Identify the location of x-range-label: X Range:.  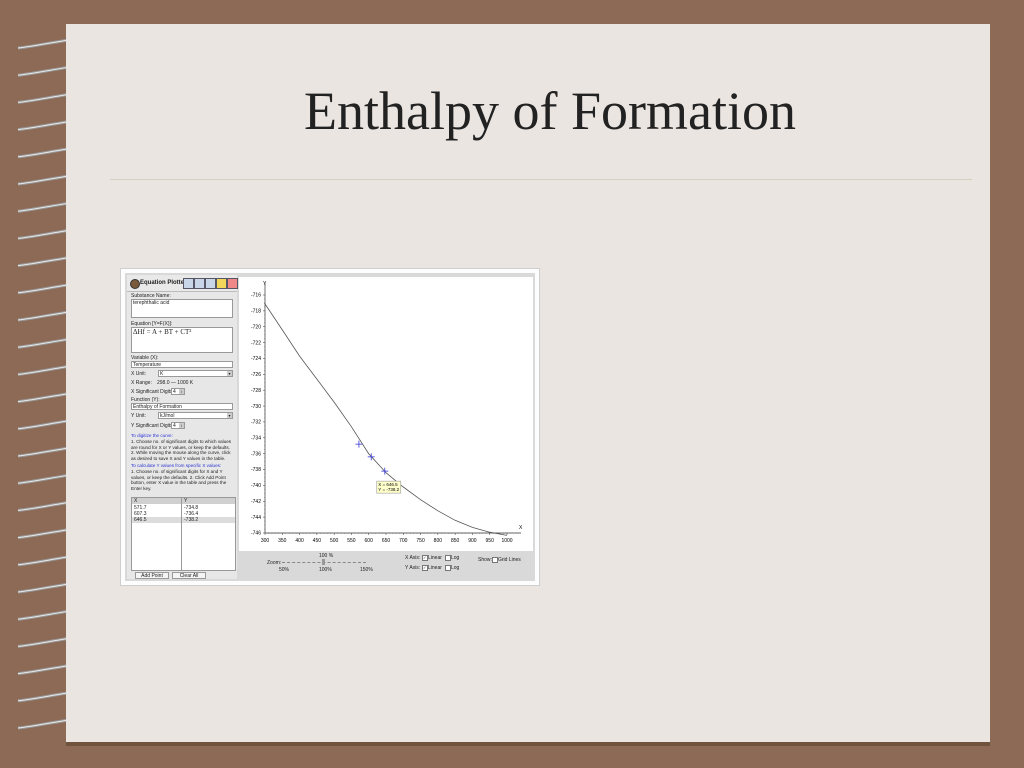
(141, 383).